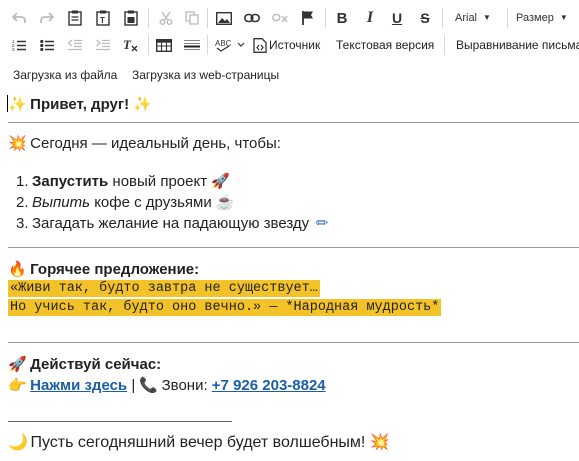  I want to click on offer-title: Горячее предложение:, so click(115, 269).